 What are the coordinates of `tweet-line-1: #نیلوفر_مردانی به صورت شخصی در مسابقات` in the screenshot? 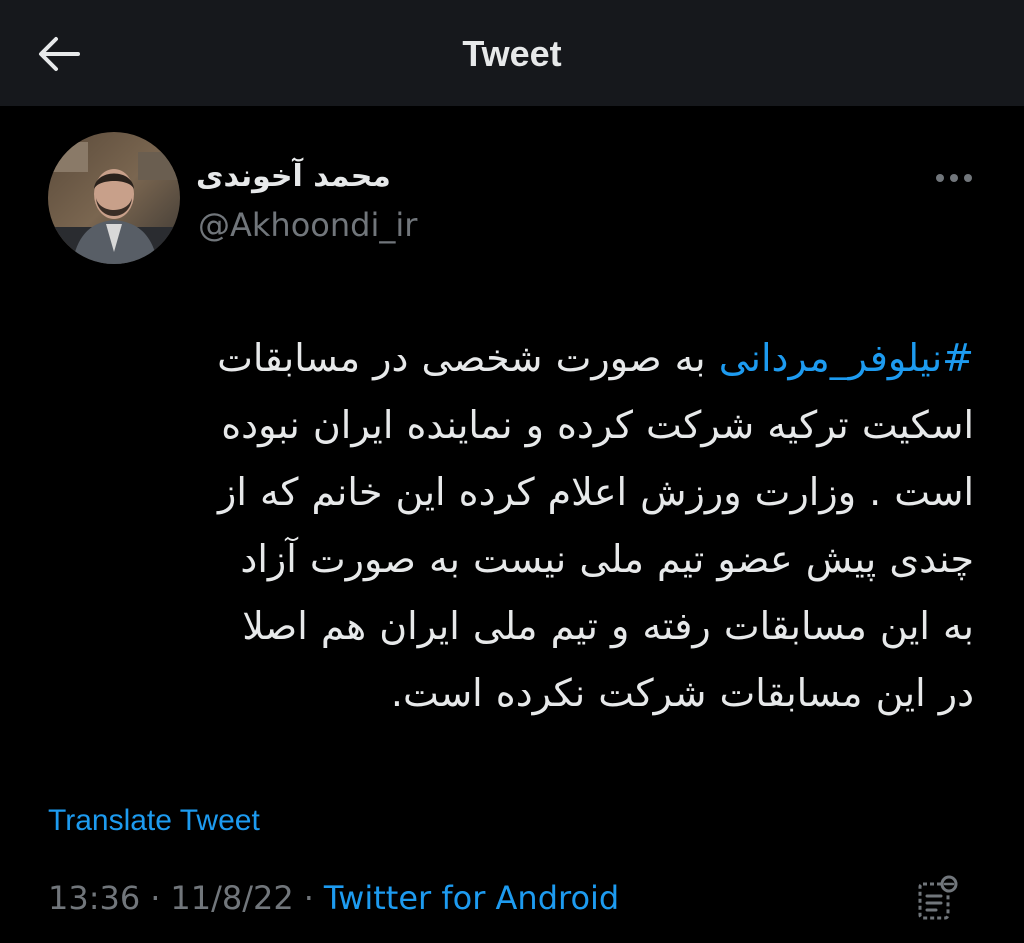 It's located at (507, 358).